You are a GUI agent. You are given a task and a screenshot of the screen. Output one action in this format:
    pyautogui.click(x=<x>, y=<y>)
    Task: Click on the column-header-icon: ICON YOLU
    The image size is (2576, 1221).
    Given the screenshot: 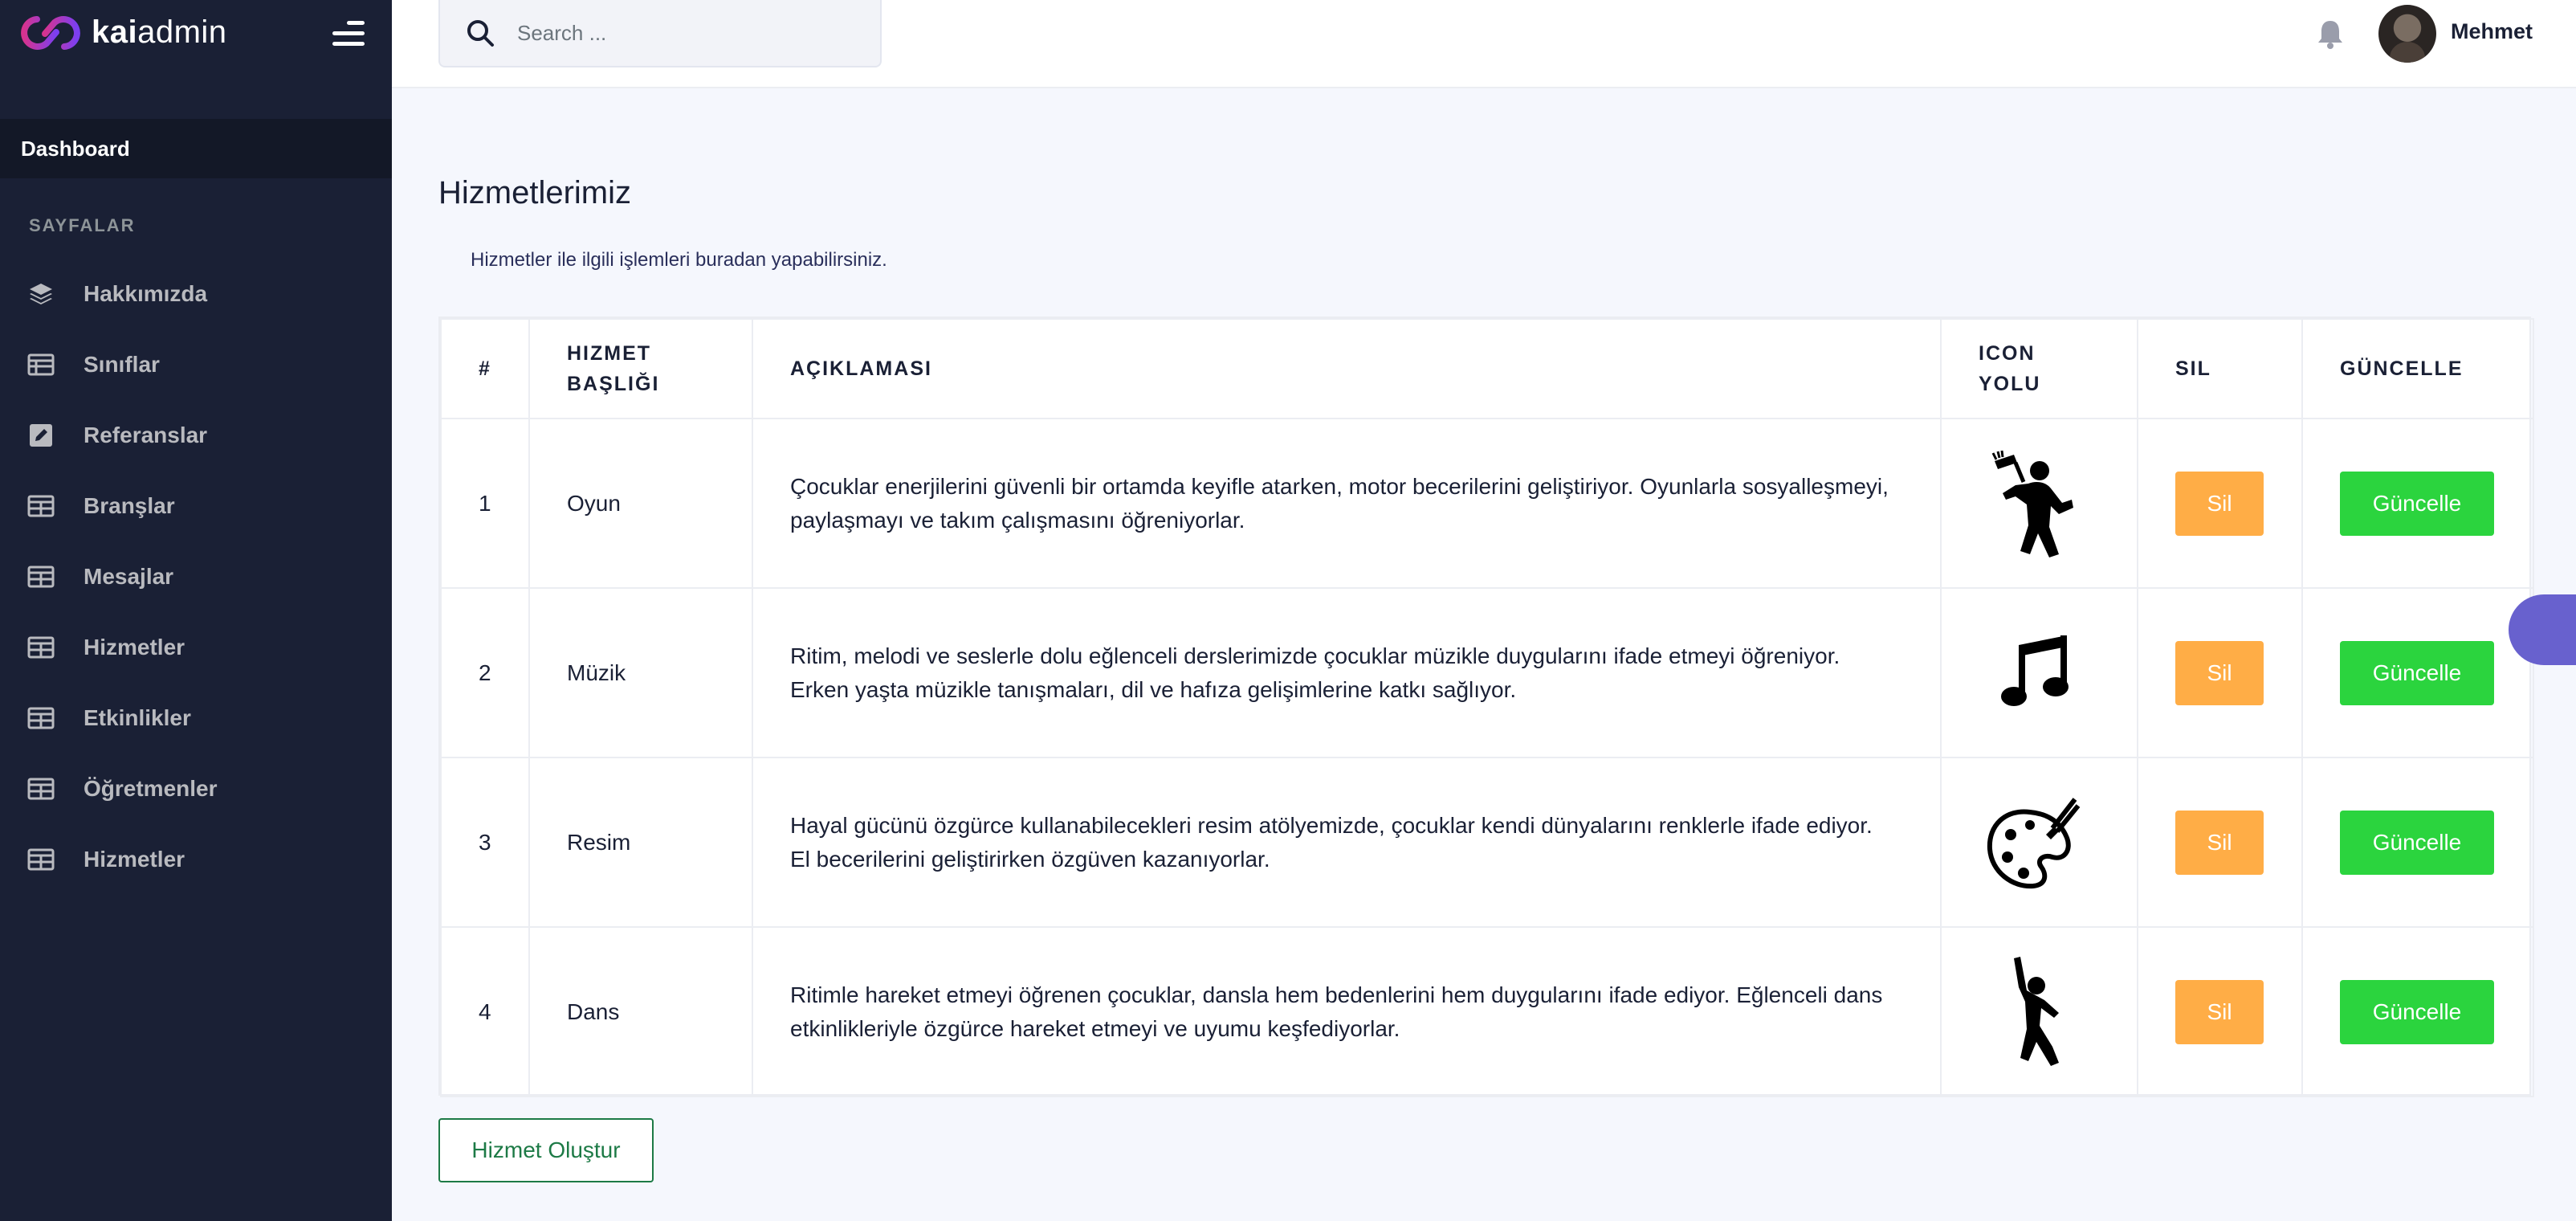 What is the action you would take?
    pyautogui.click(x=2039, y=369)
    